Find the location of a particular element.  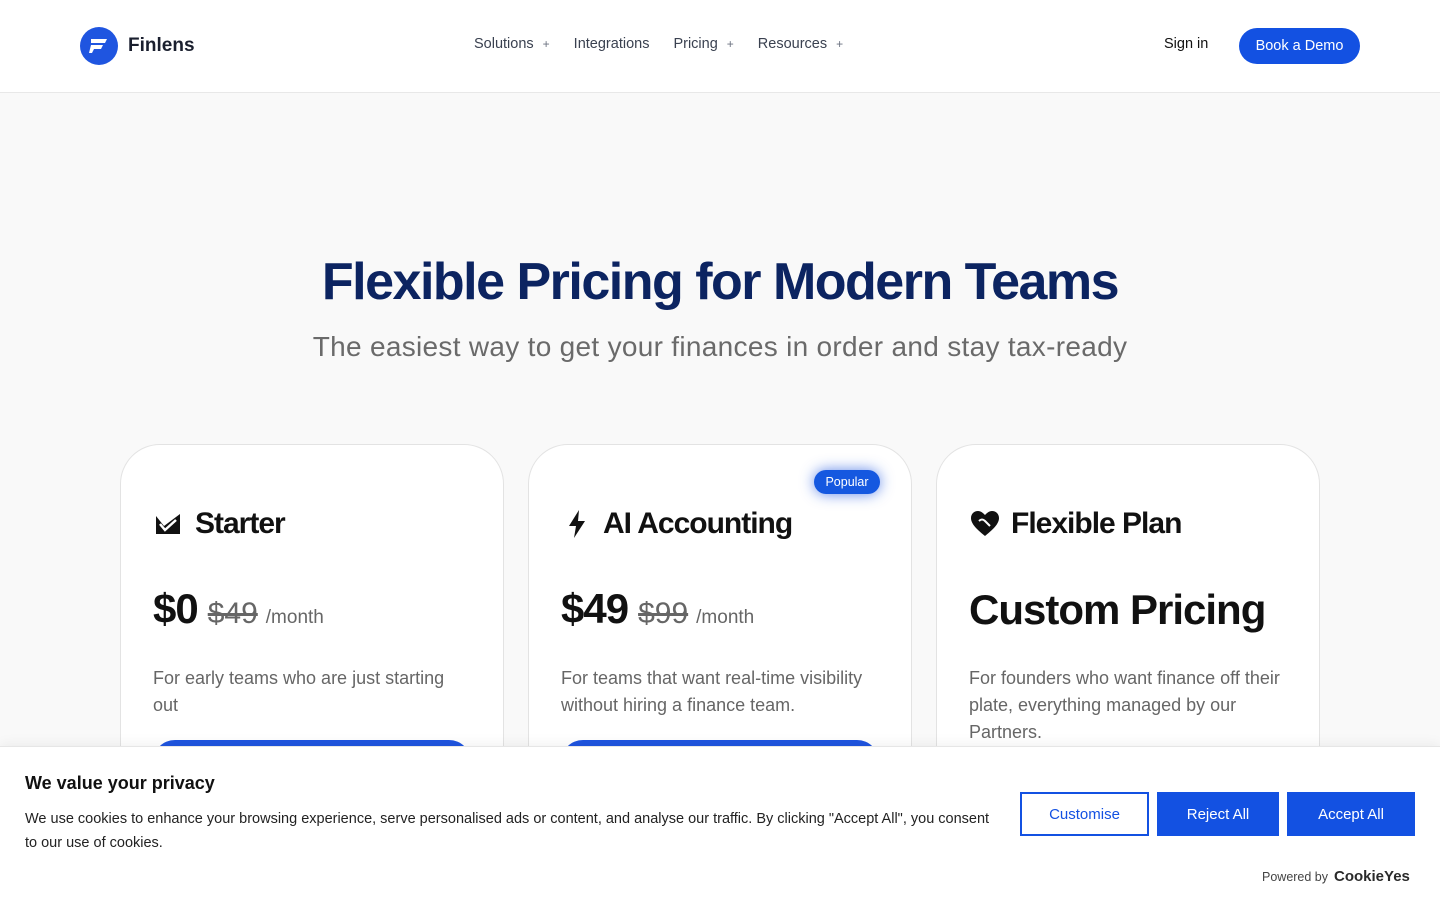

heart-icon is located at coordinates (985, 524).